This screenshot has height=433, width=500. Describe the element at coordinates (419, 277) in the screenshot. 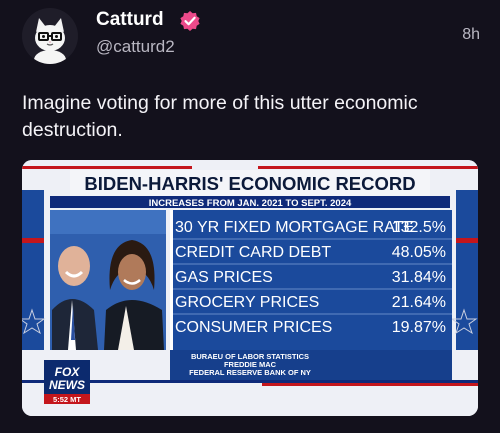

I see `stat-value: 31.84%` at that location.